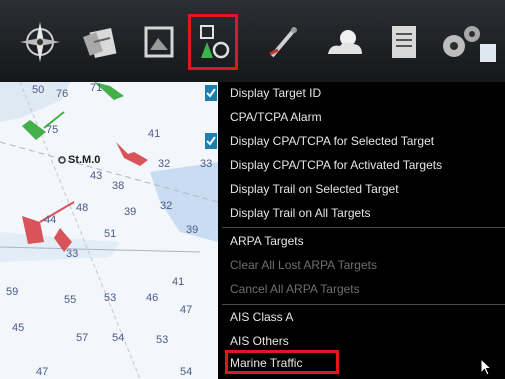 The image size is (505, 379). I want to click on menu-item-display-target-id: Display Target ID, so click(355, 94).